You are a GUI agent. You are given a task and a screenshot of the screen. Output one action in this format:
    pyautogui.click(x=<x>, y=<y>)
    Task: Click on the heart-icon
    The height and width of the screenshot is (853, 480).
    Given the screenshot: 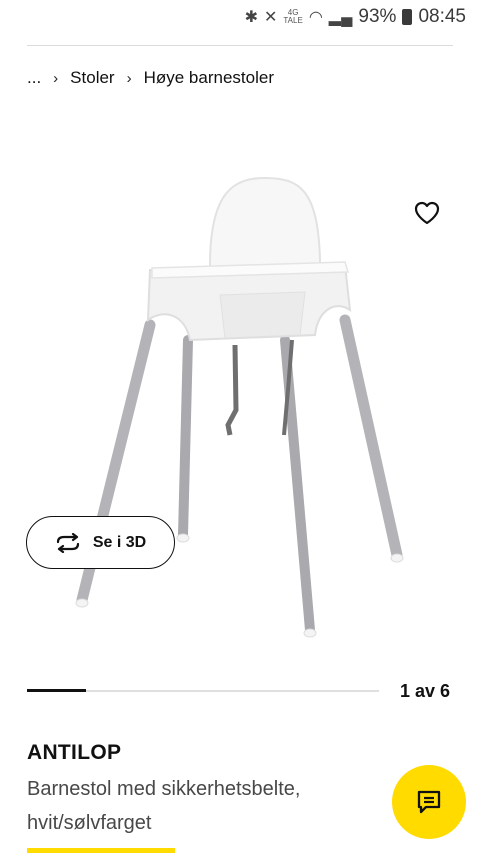 What is the action you would take?
    pyautogui.click(x=427, y=213)
    